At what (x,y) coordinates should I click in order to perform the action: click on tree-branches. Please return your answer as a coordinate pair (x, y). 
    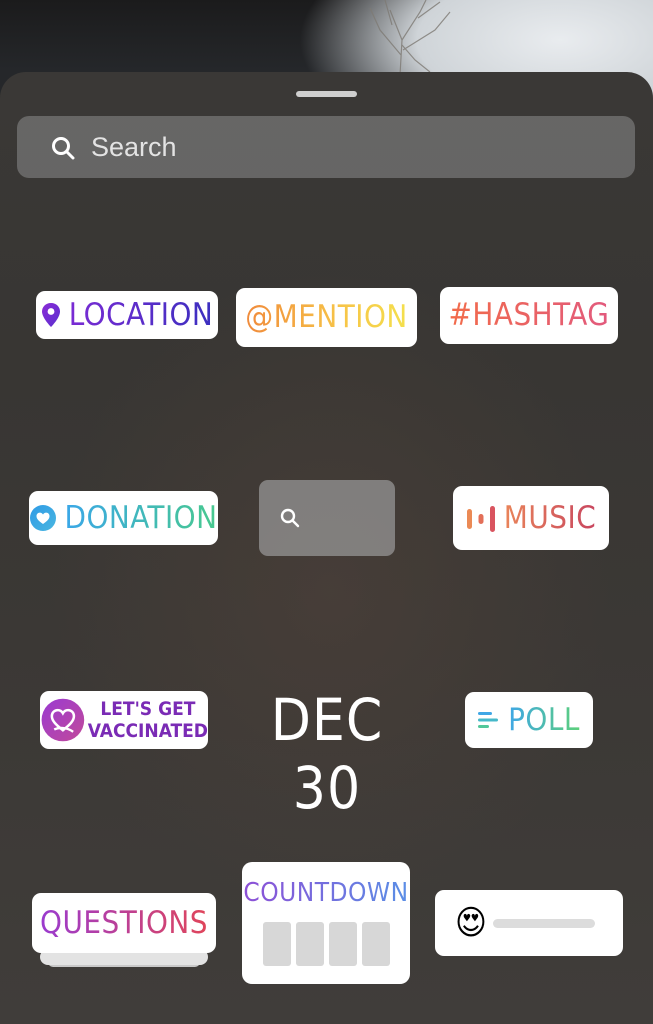
    Looking at the image, I should click on (410, 37).